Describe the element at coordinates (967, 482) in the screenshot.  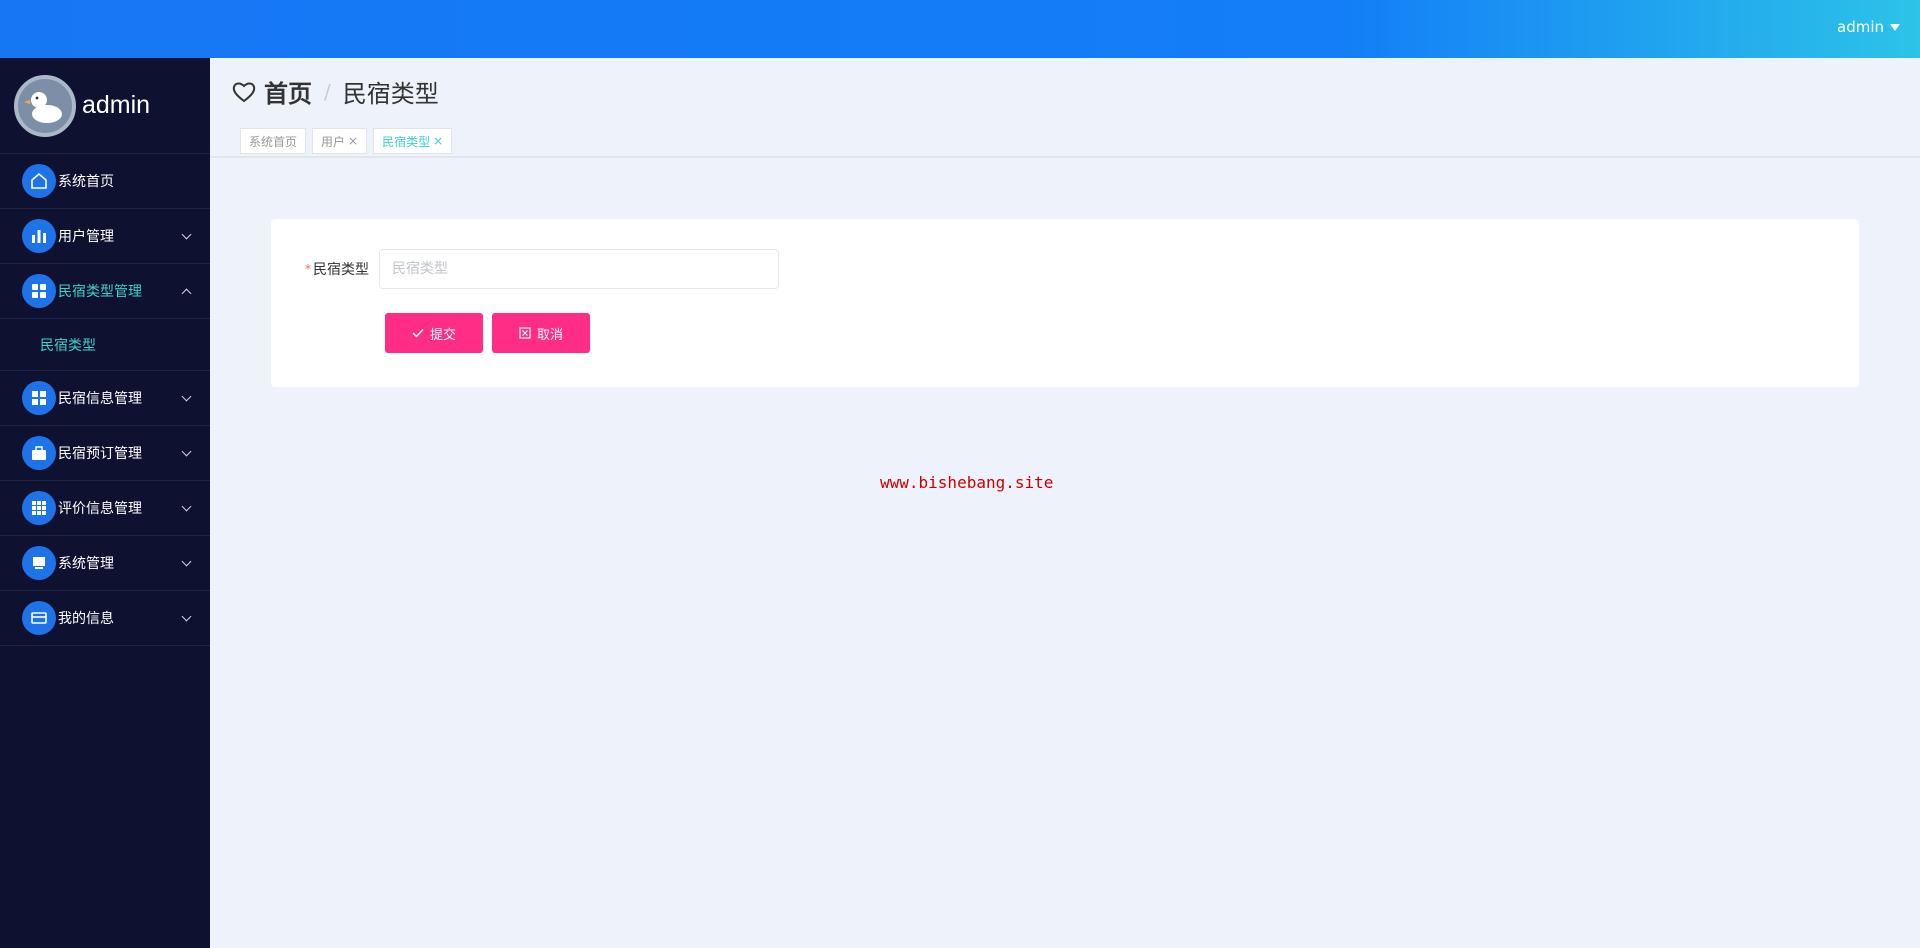
I see `watermark-text: www.bishebang.site` at that location.